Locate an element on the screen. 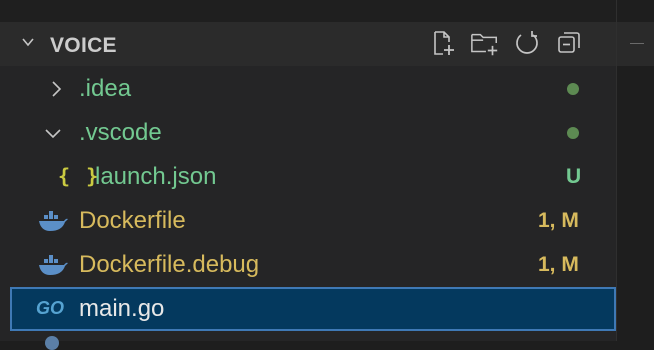 This screenshot has width=654, height=350. new-file-icon is located at coordinates (444, 43).